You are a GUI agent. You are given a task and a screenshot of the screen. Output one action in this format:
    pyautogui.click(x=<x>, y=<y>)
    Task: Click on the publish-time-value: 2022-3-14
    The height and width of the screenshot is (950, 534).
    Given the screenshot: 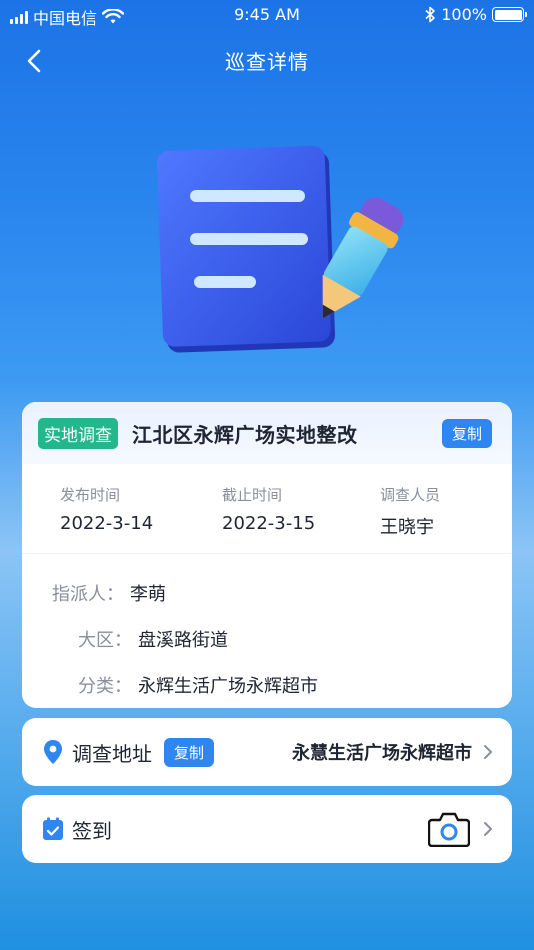 What is the action you would take?
    pyautogui.click(x=107, y=523)
    